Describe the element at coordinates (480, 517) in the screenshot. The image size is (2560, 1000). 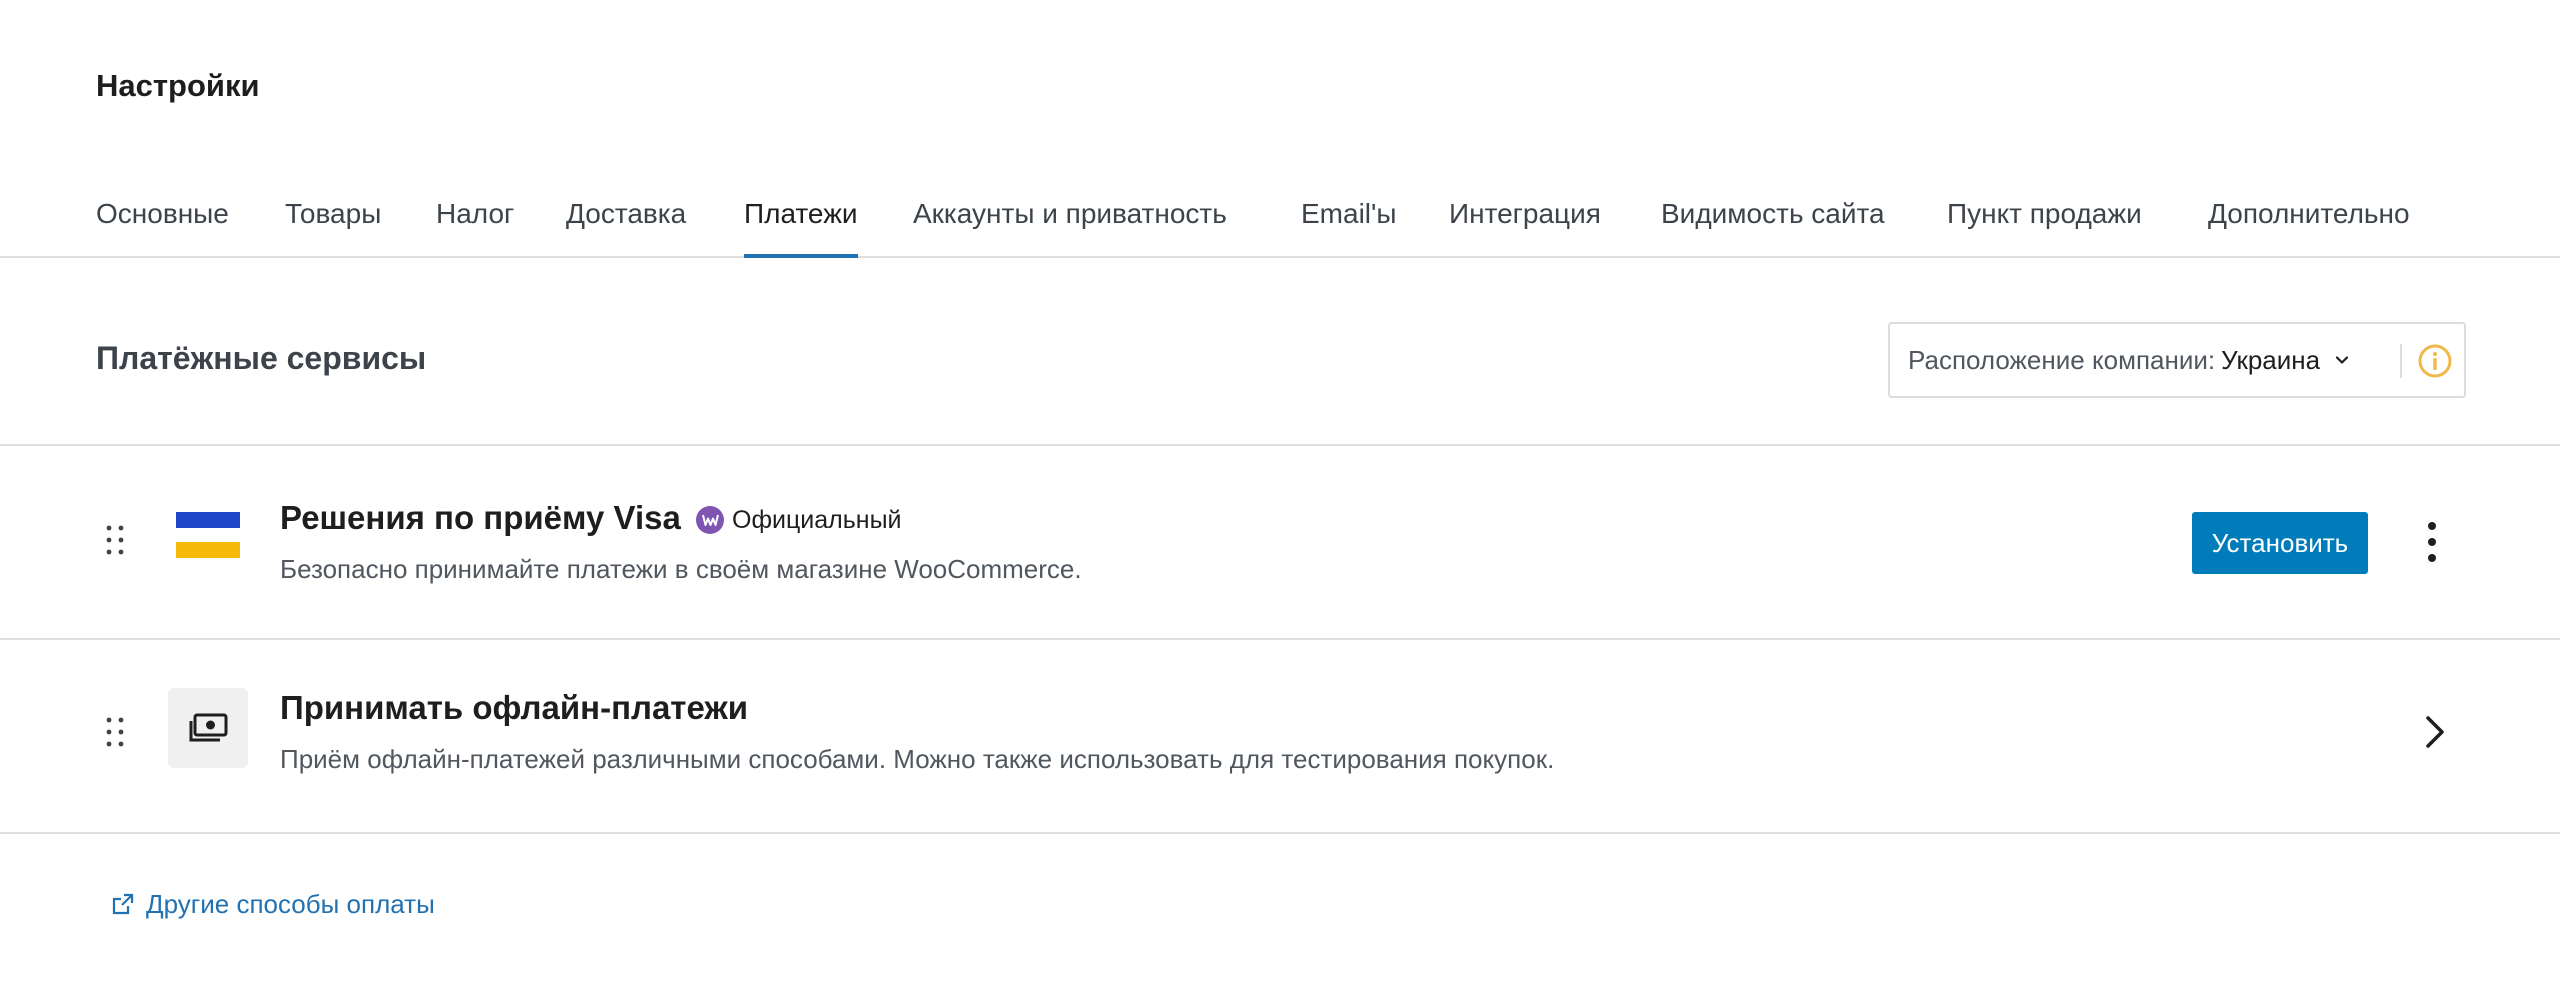
I see `provider-title: Решения по приёму Visa` at that location.